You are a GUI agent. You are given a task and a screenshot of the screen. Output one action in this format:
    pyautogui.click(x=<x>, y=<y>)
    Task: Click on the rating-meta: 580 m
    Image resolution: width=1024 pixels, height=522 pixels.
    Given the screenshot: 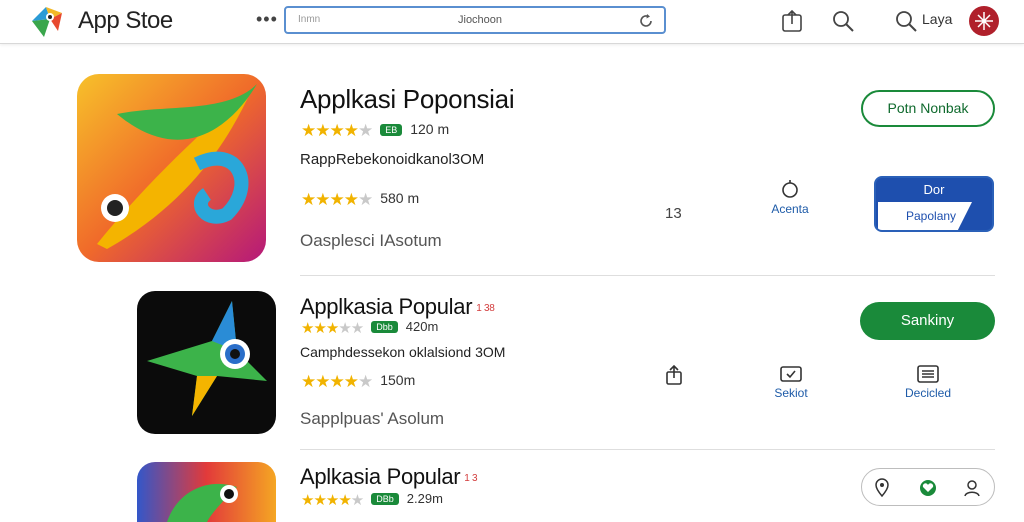 What is the action you would take?
    pyautogui.click(x=400, y=198)
    